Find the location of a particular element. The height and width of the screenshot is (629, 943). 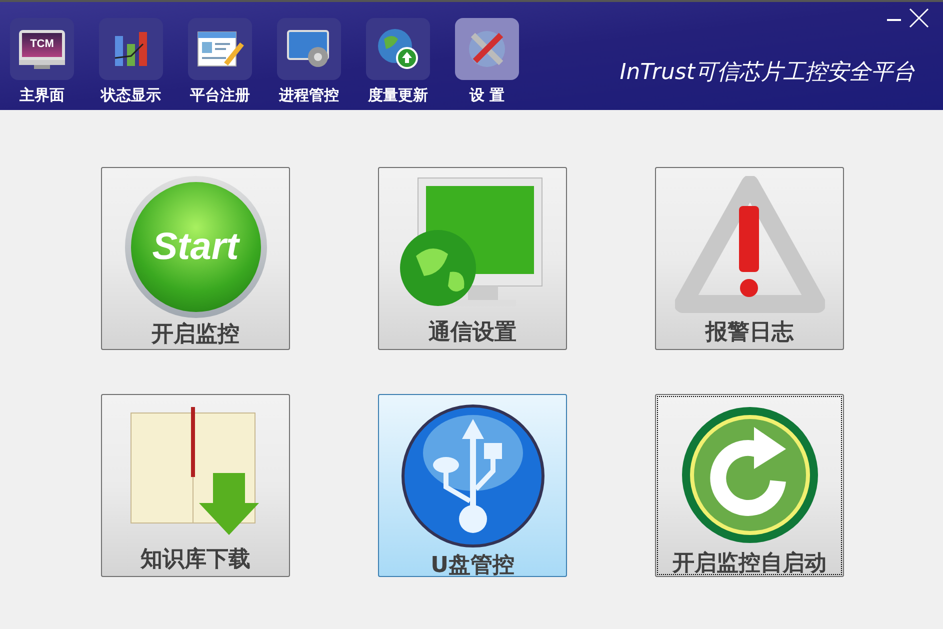

tile-button: 知识库下载 is located at coordinates (195, 485).